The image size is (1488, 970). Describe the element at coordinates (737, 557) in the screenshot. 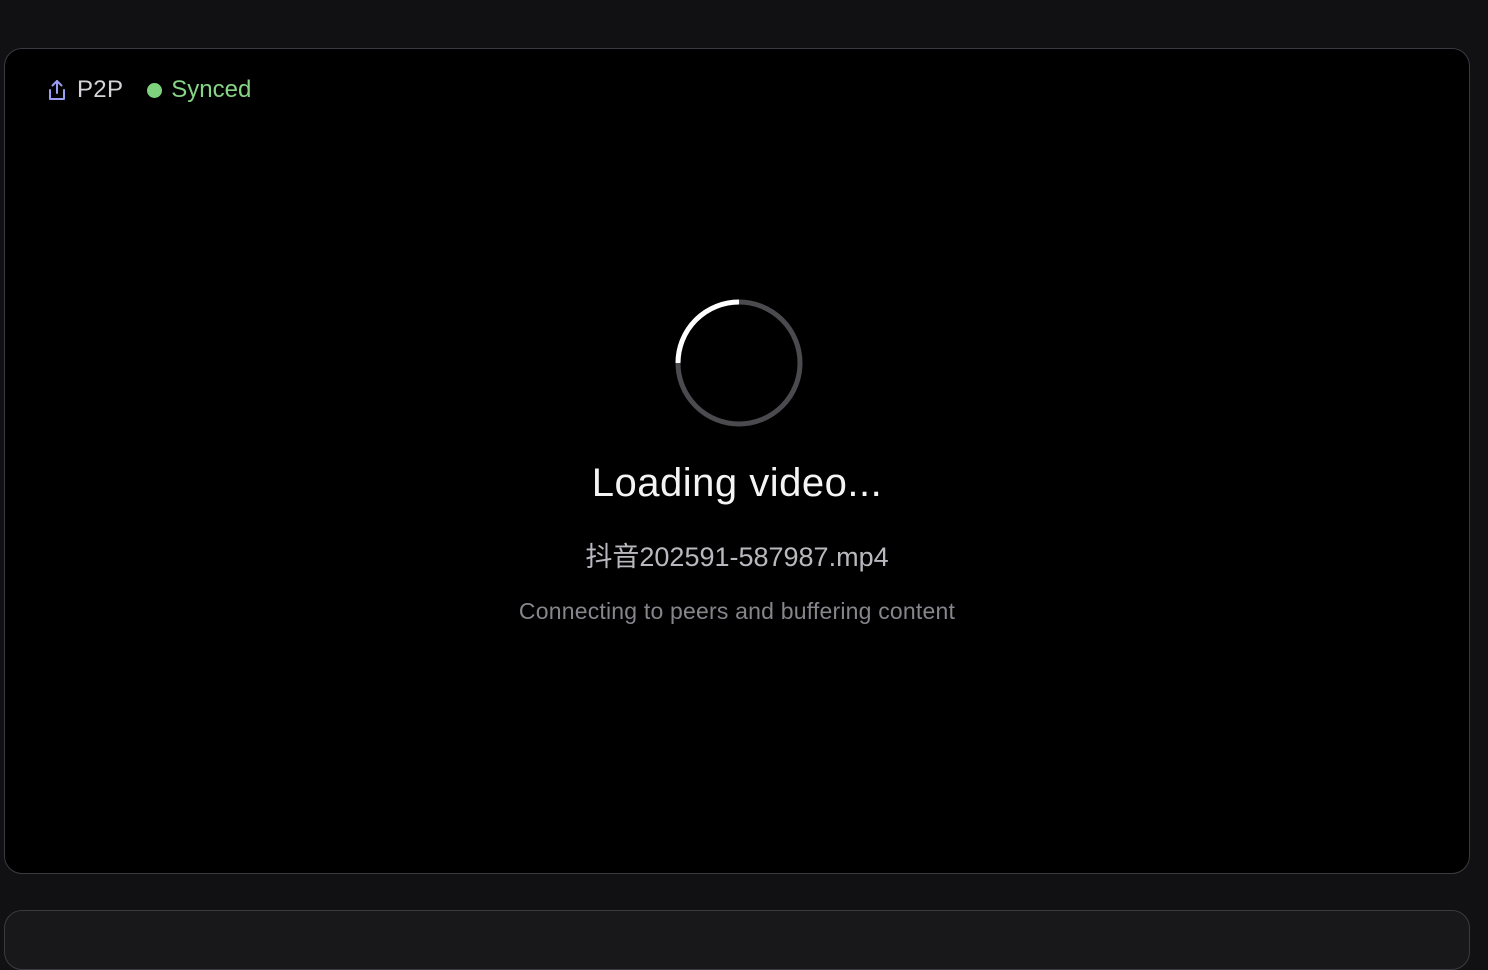

I see `video-file-name: 抖音202591-587987.mp4` at that location.